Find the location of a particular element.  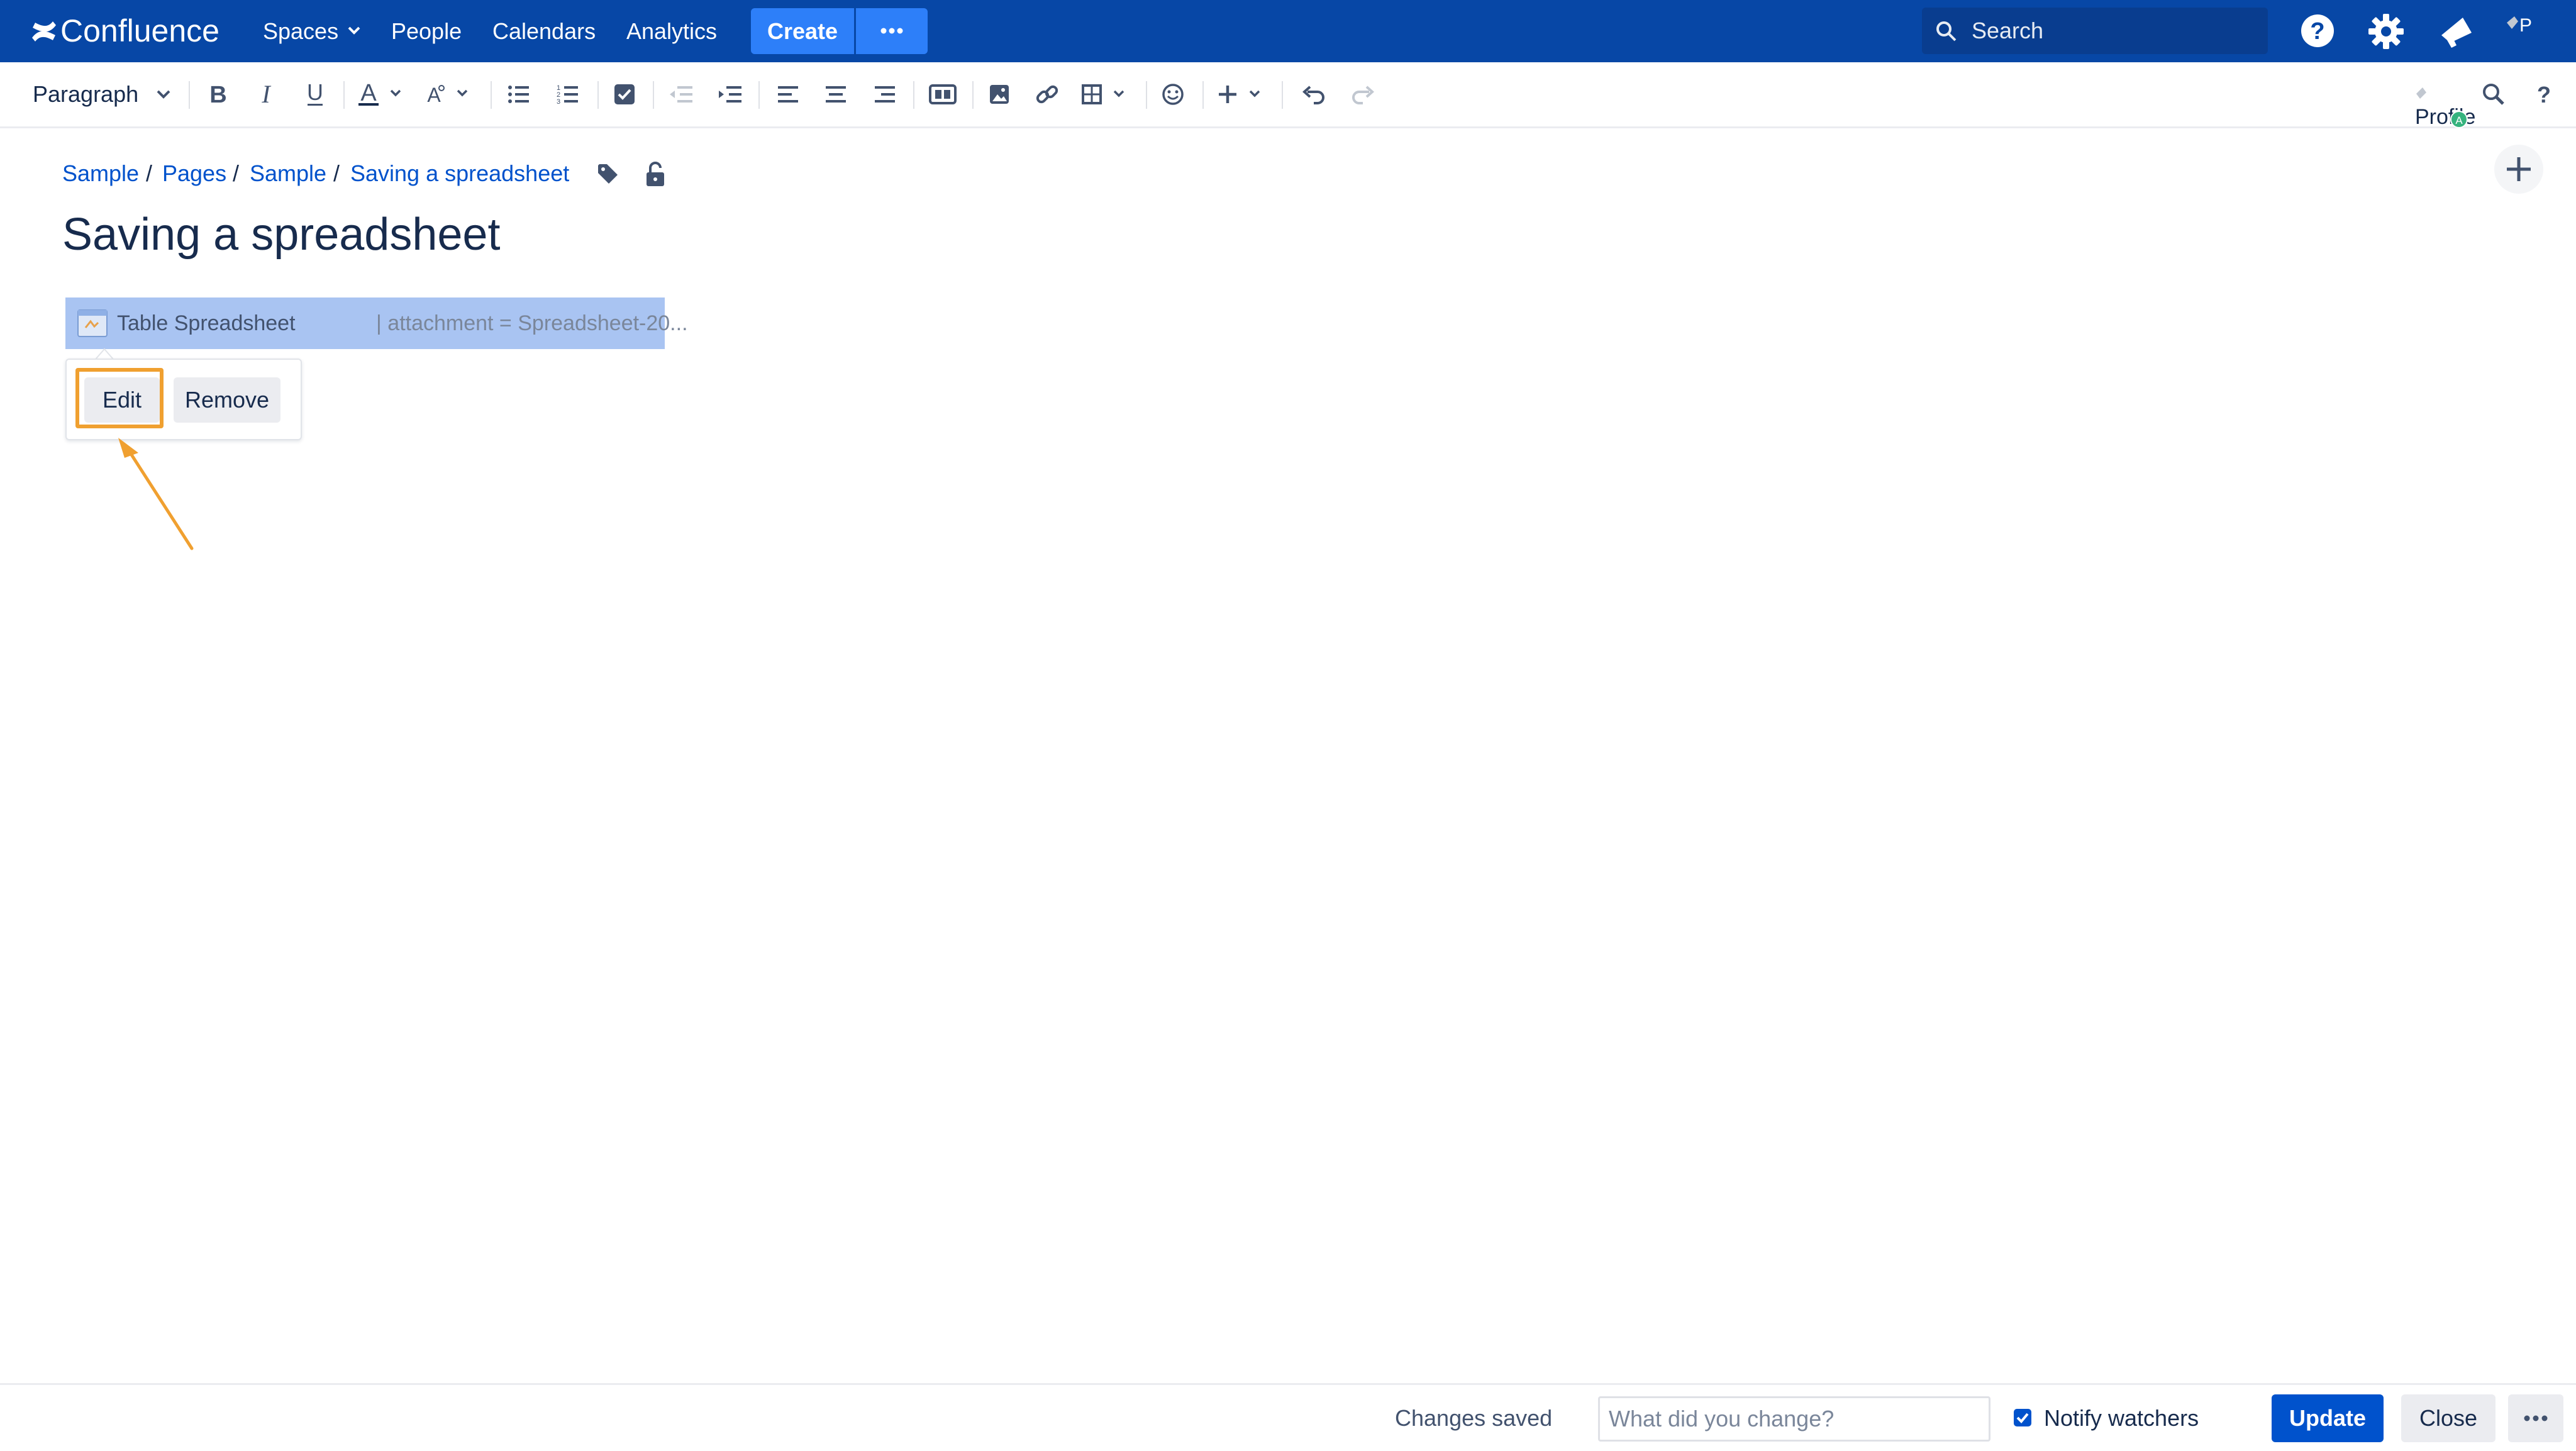

create-more-button is located at coordinates (892, 31).